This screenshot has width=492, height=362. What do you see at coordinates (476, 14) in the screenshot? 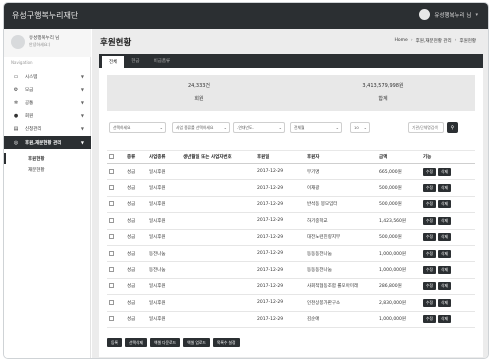
I see `chevron-down-icon: ▾` at bounding box center [476, 14].